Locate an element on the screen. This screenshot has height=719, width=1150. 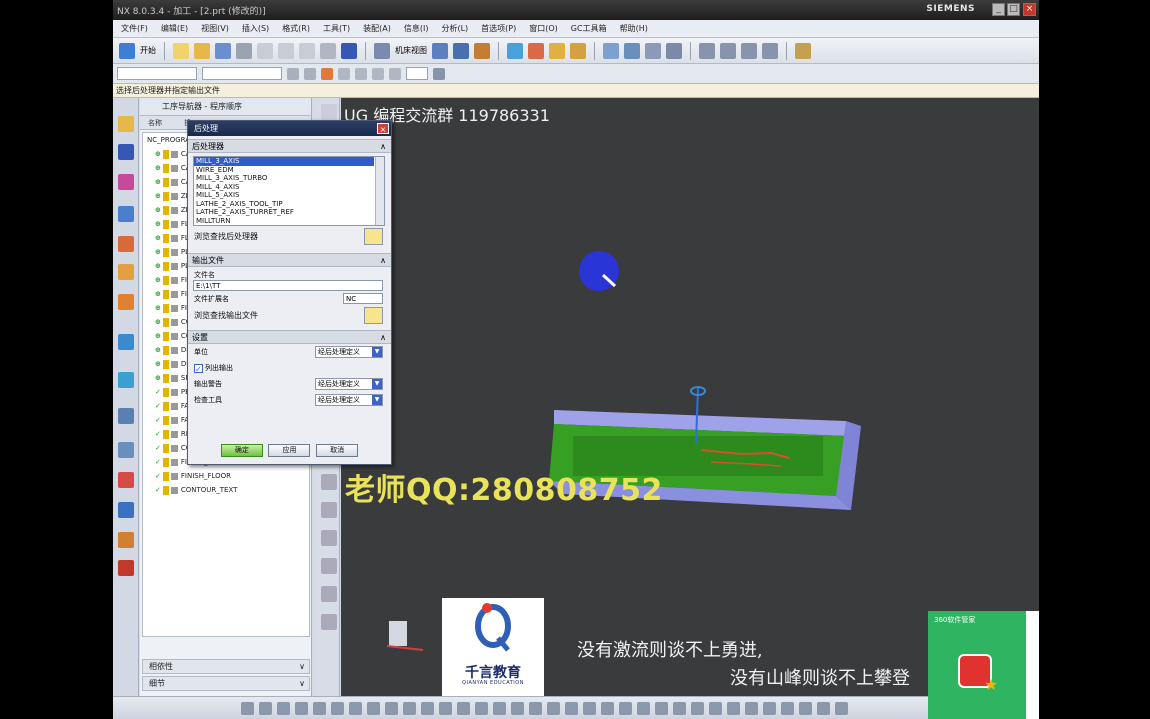
snap-point-icon is located at coordinates (327, 73).